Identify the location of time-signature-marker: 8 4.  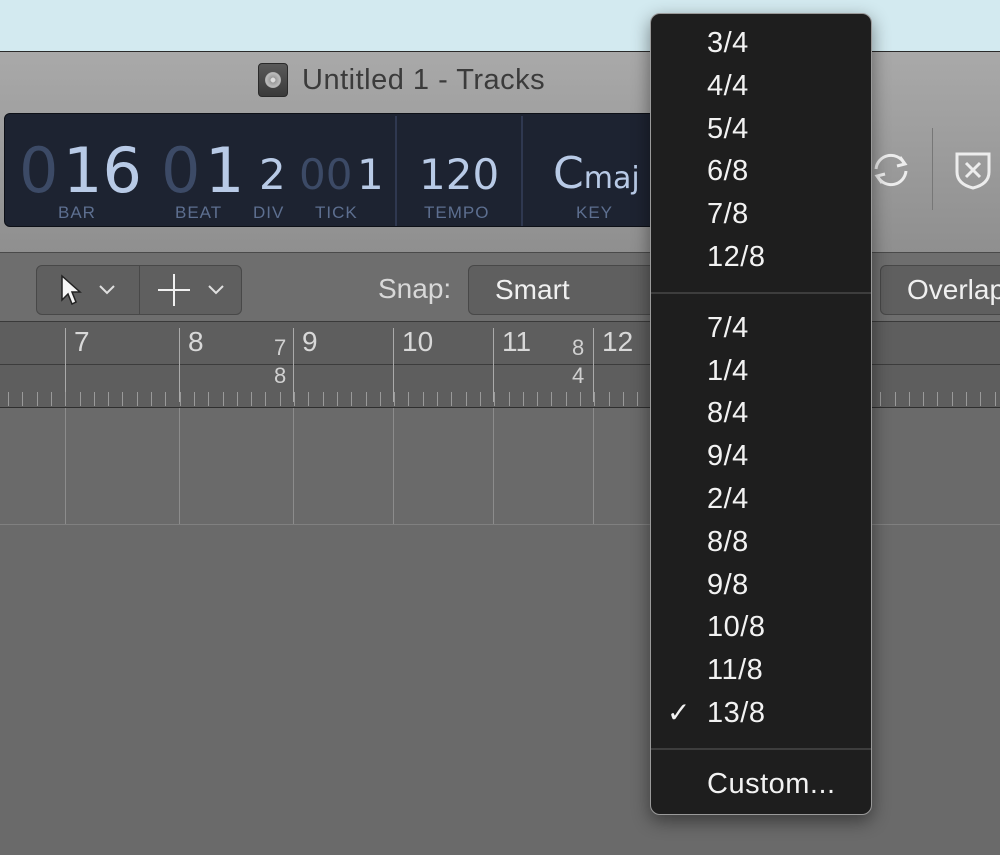
(578, 362).